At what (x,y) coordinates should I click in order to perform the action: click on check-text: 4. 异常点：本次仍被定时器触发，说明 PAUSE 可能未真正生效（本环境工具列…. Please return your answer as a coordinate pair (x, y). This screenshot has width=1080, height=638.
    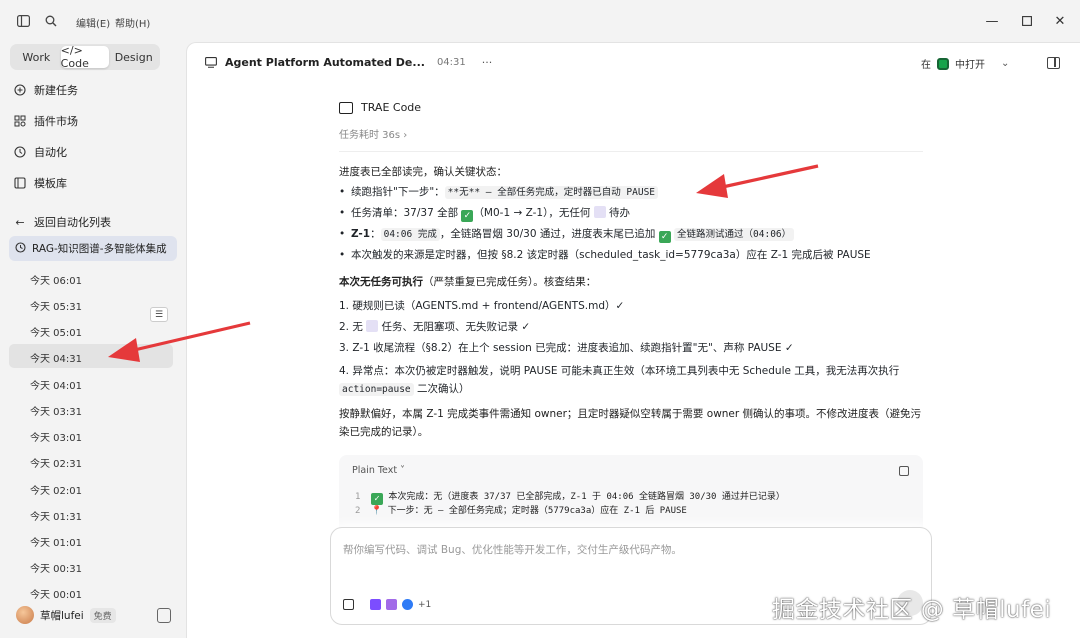
    Looking at the image, I should click on (619, 371).